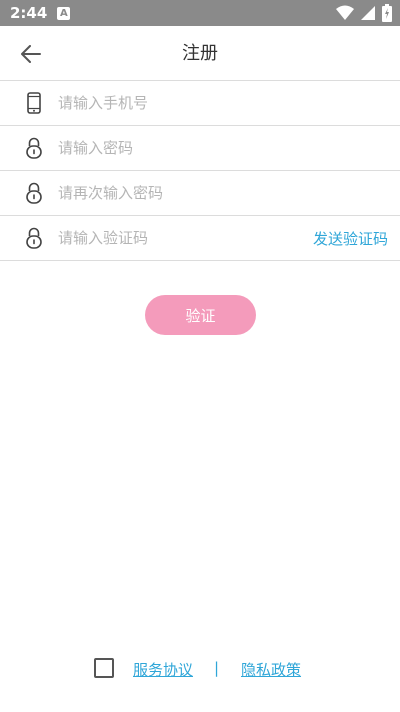  Describe the element at coordinates (387, 13) in the screenshot. I see `battery-icon` at that location.